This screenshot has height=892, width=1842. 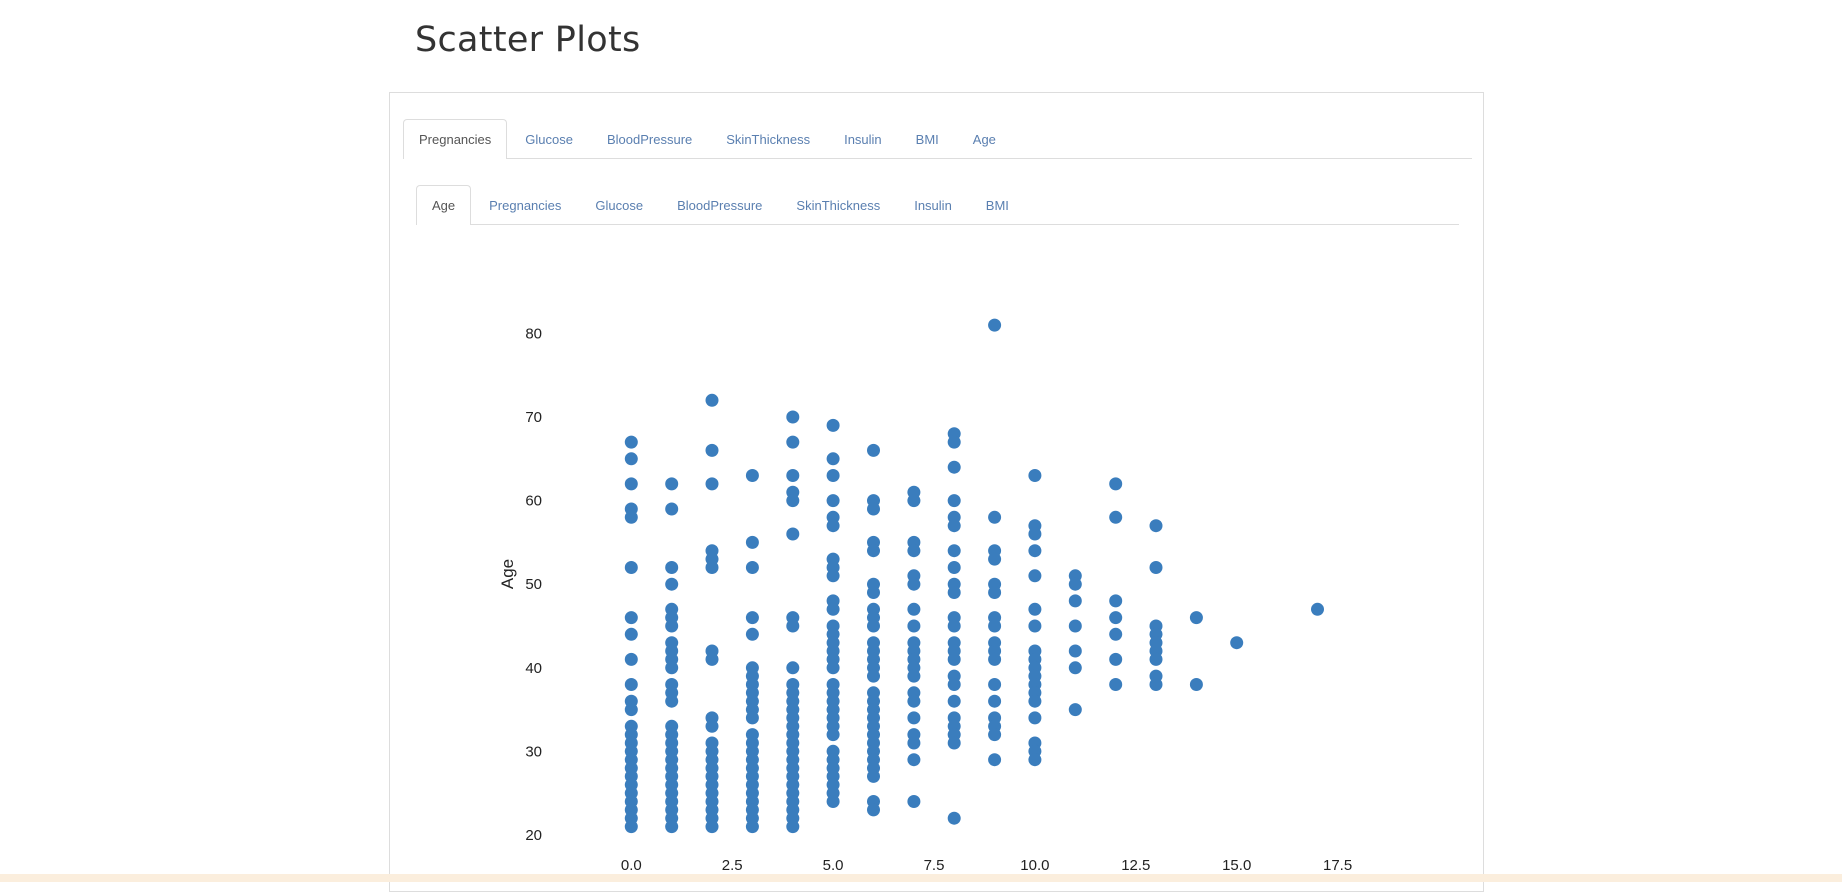 What do you see at coordinates (768, 138) in the screenshot?
I see `tab-x-skinthickness: SkinThickness` at bounding box center [768, 138].